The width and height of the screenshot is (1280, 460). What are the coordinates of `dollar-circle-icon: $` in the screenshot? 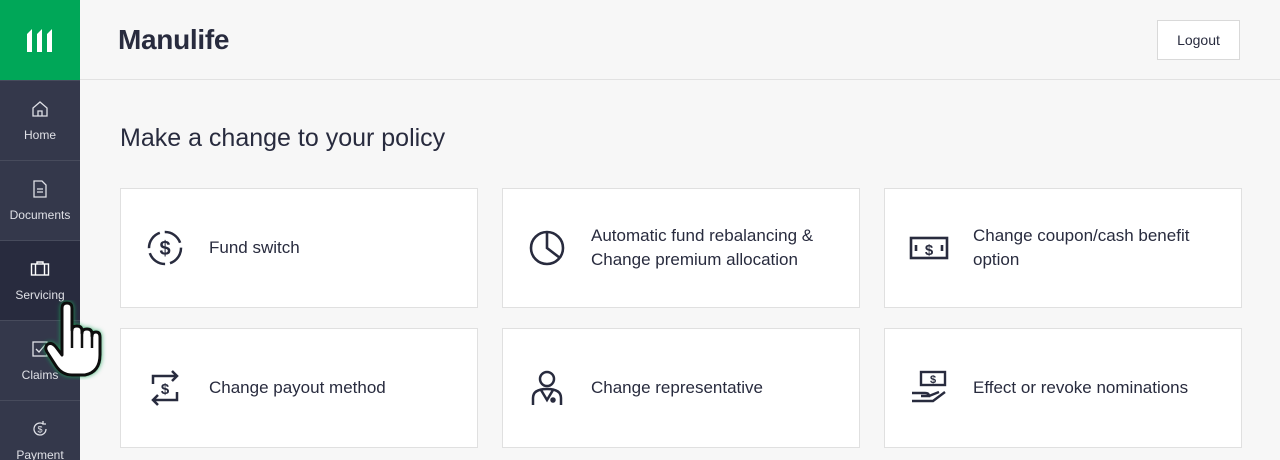 It's located at (165, 248).